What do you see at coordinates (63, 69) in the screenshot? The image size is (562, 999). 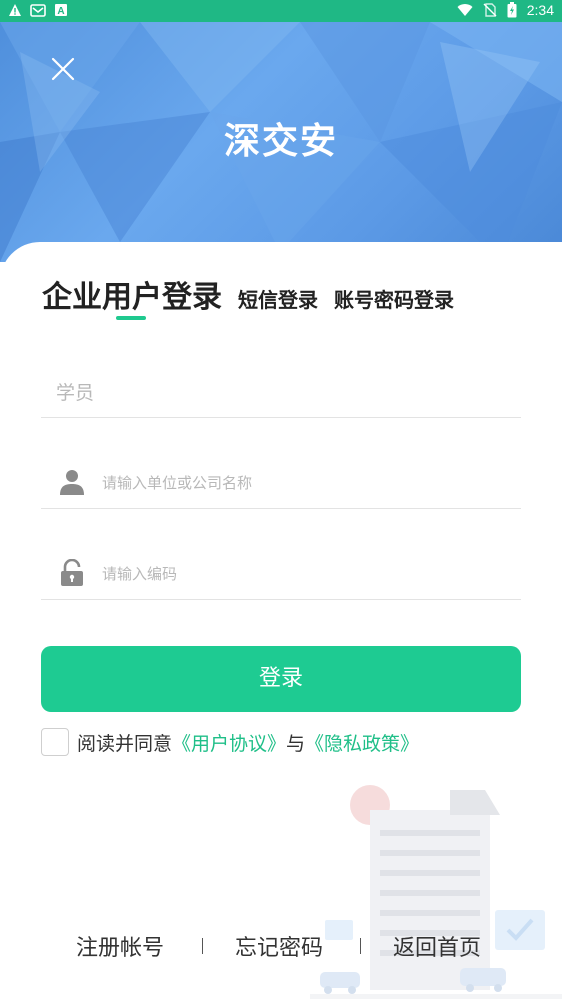 I see `close-icon` at bounding box center [63, 69].